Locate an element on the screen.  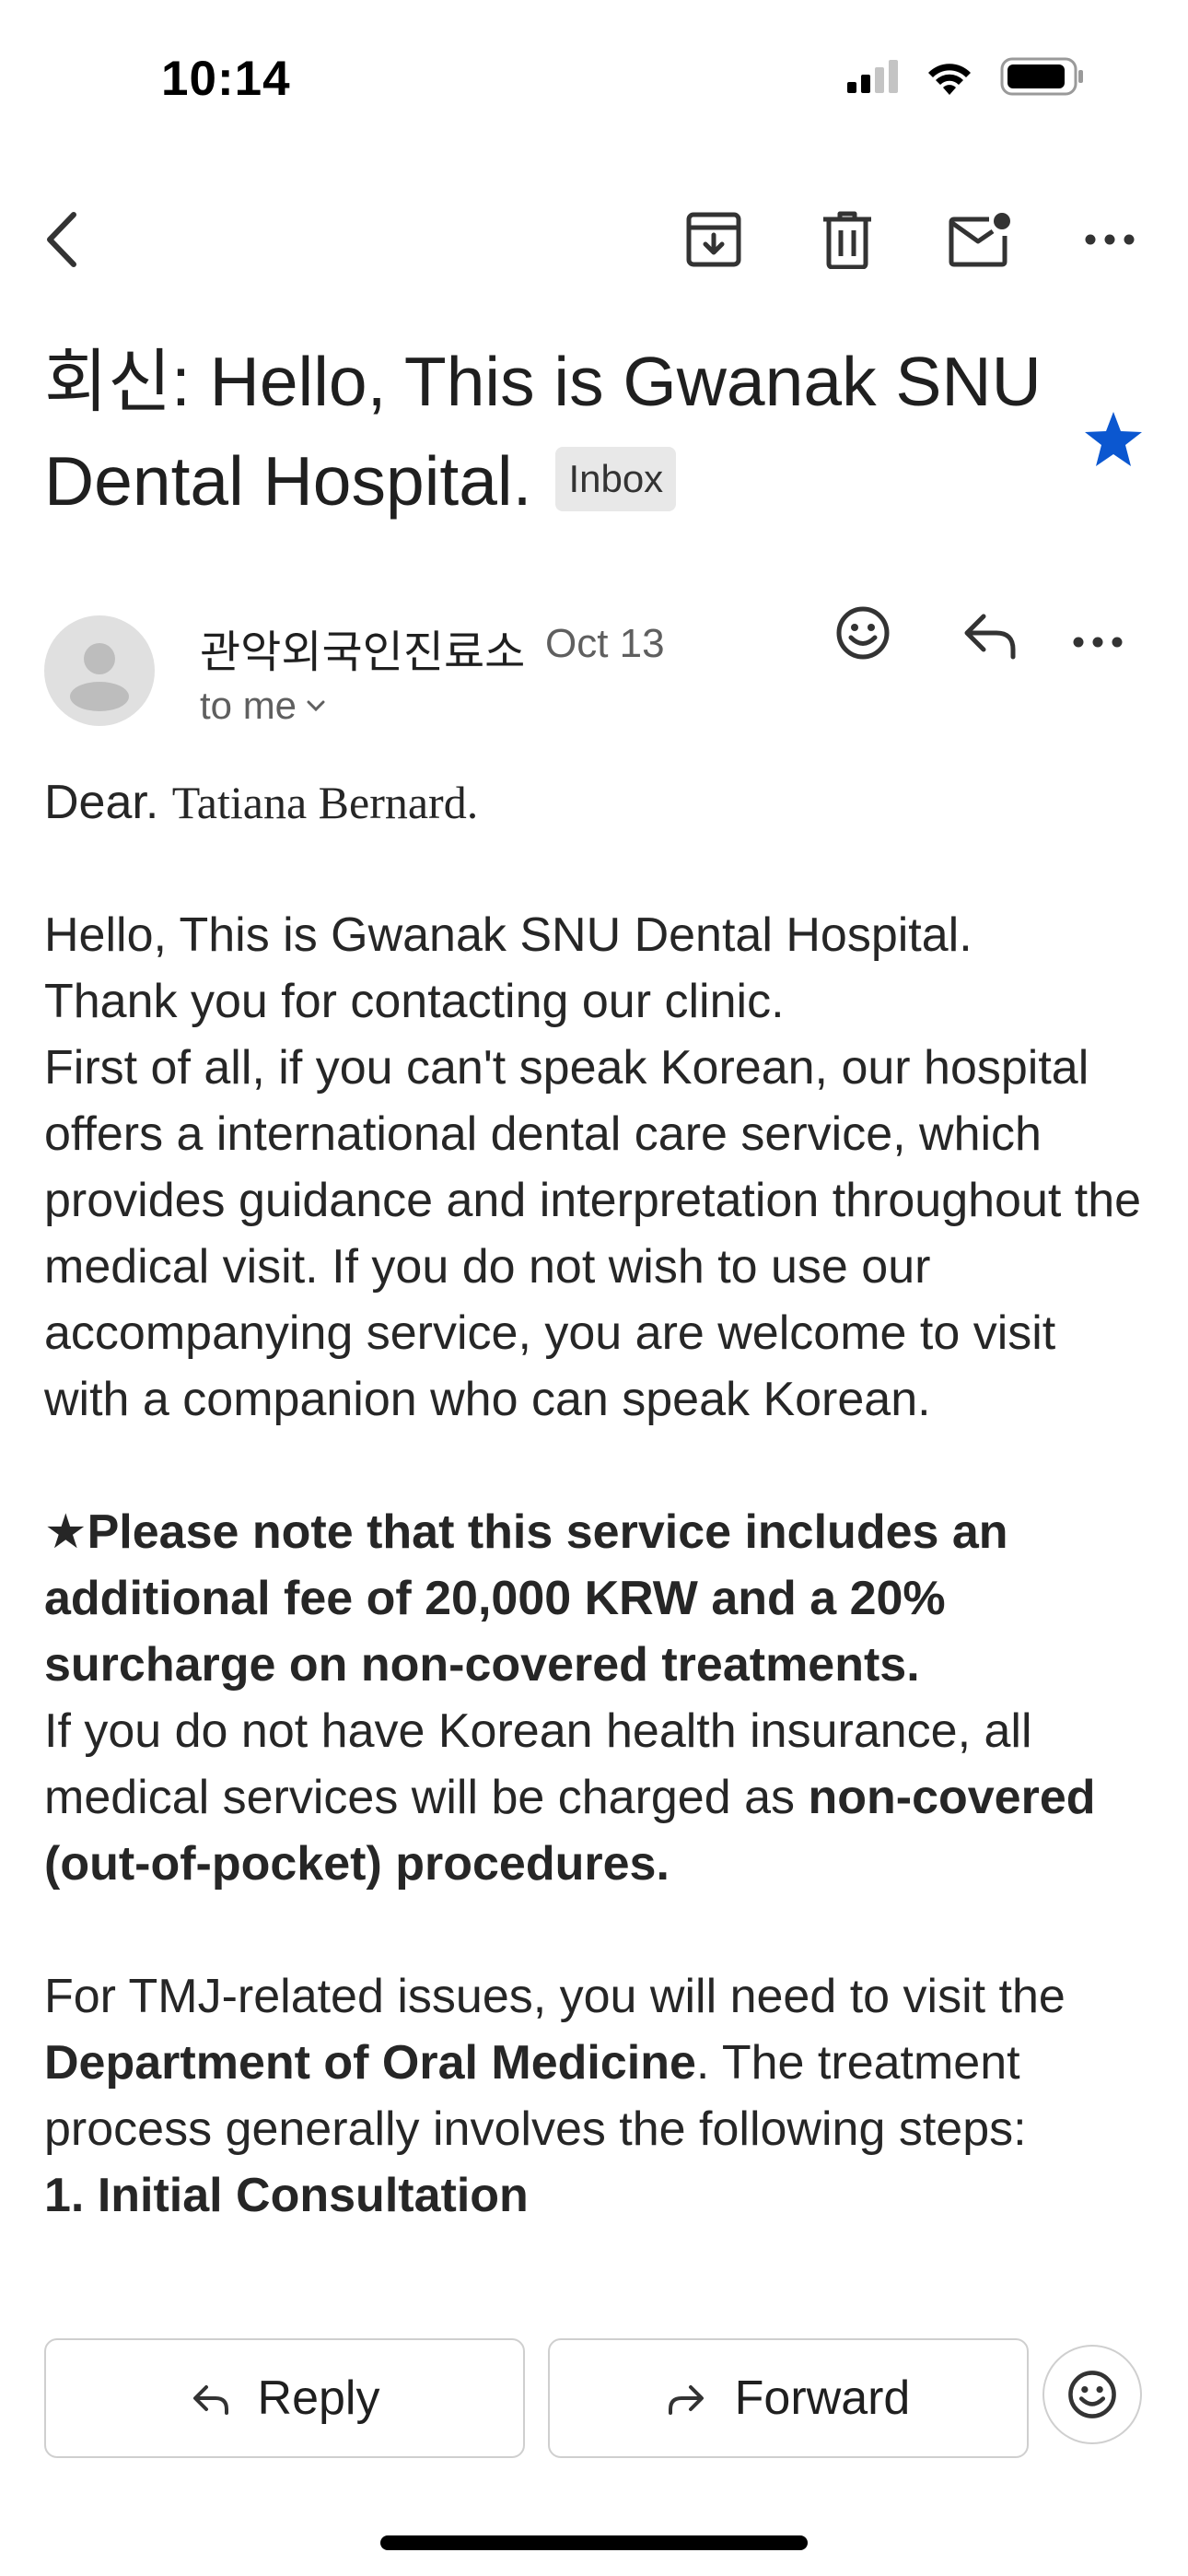
back-icon is located at coordinates (61, 239).